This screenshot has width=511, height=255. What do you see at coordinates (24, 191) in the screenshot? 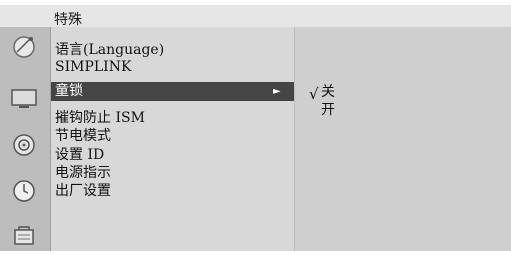
I see `clock-icon` at bounding box center [24, 191].